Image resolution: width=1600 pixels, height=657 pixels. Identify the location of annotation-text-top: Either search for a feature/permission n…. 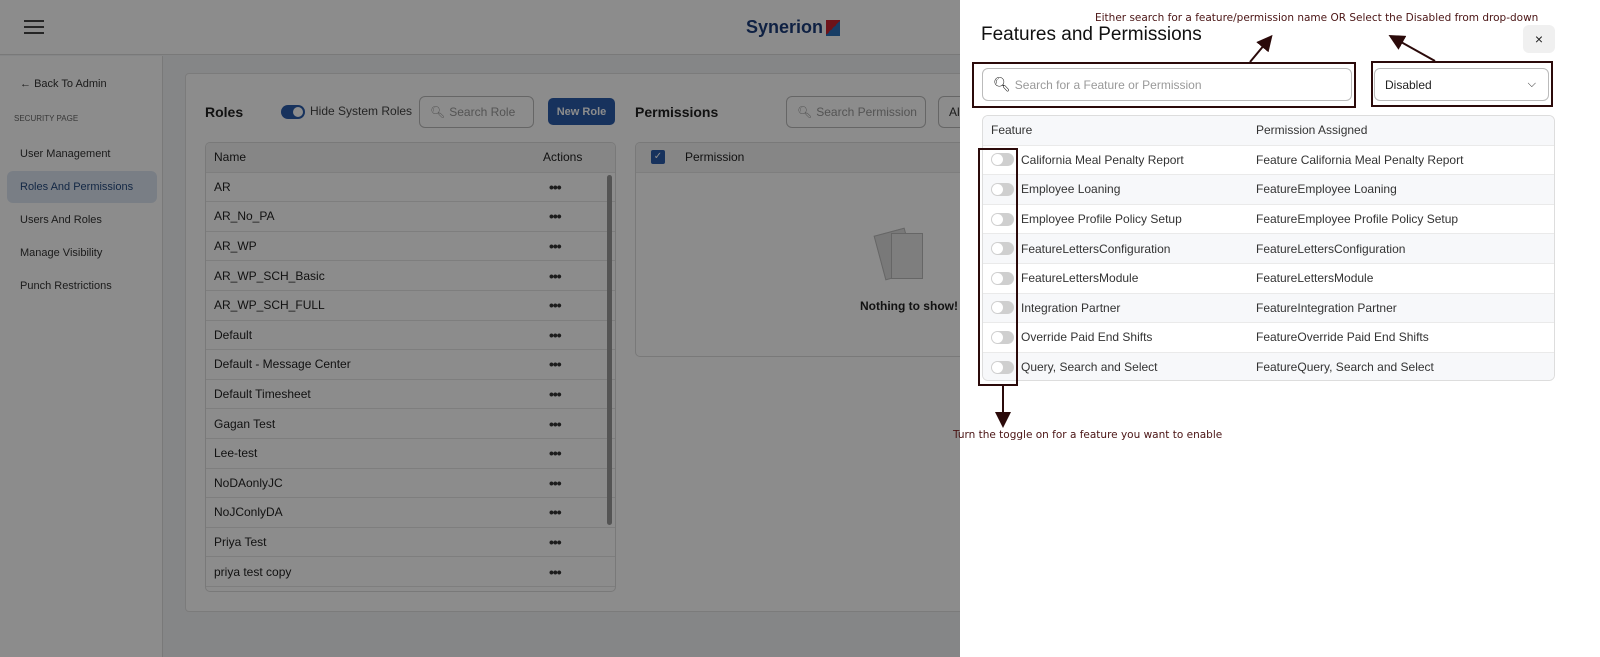
(1317, 18).